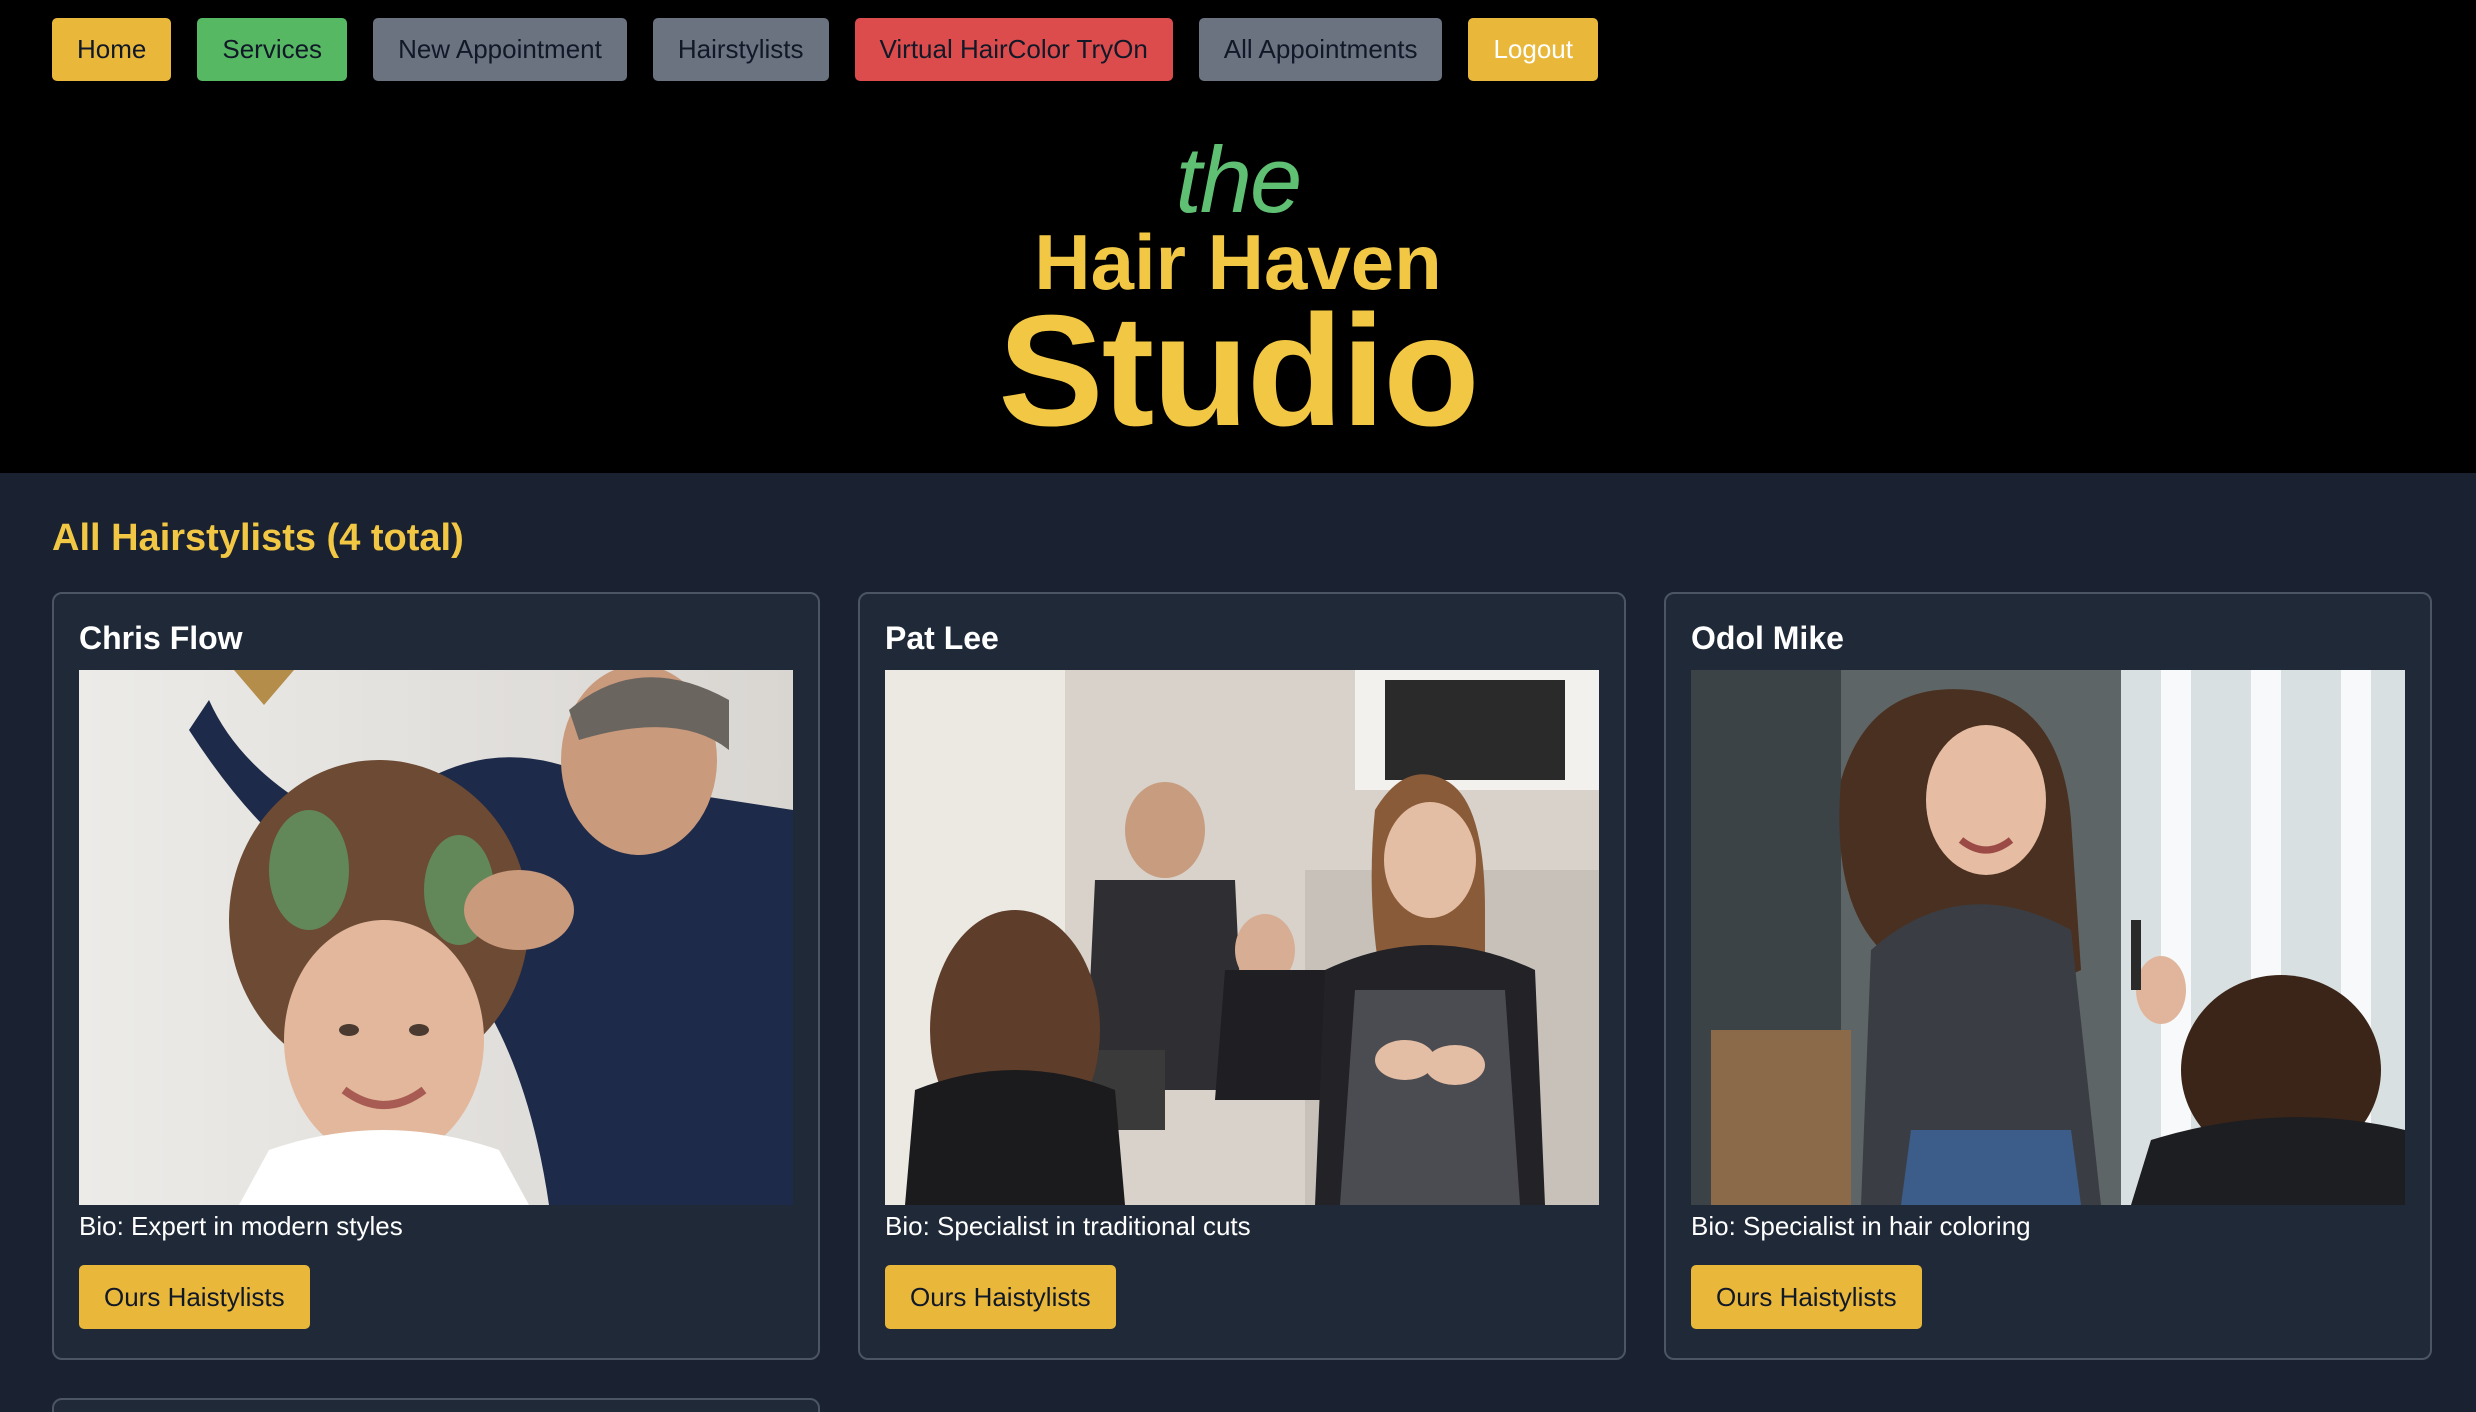 The width and height of the screenshot is (2476, 1412). What do you see at coordinates (1533, 49) in the screenshot?
I see `nav-logout-button: Logout` at bounding box center [1533, 49].